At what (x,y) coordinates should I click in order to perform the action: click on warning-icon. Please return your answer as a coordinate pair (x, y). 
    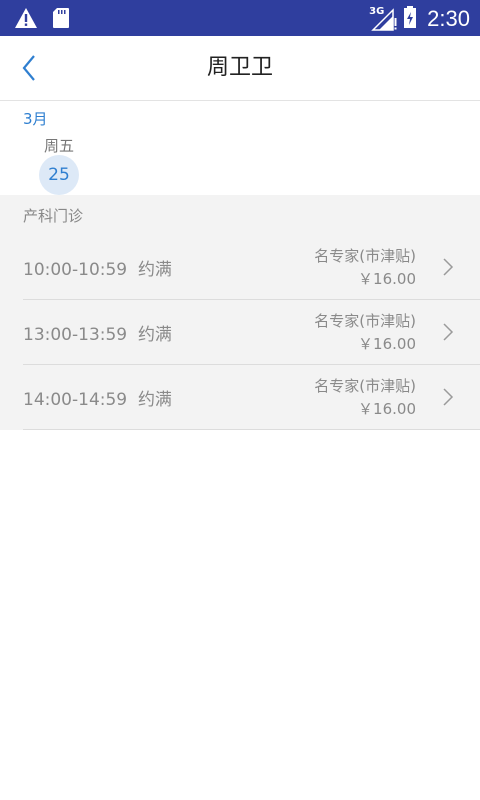
    Looking at the image, I should click on (26, 20).